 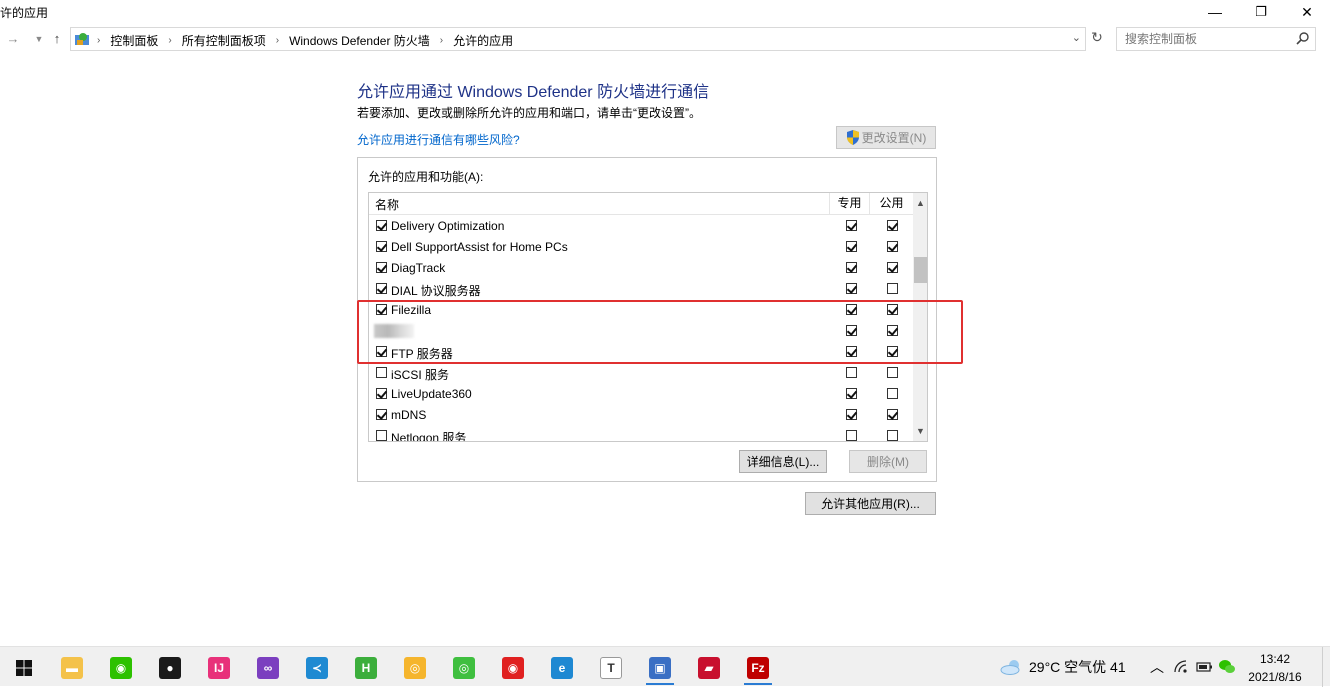 I want to click on column-header-private: 专用, so click(x=849, y=204).